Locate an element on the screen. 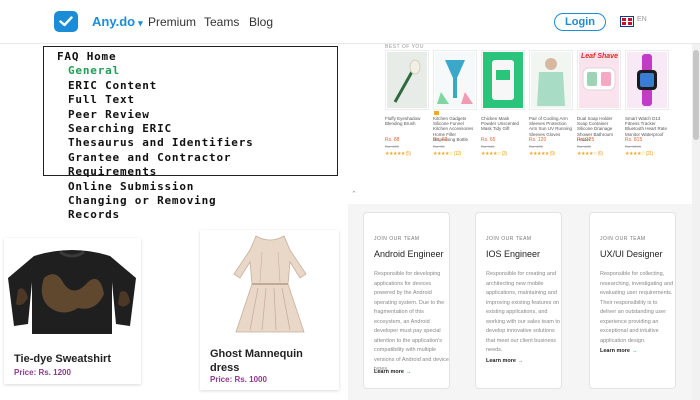 This screenshot has width=700, height=400. product-old-price: Rs. 199 is located at coordinates (536, 146).